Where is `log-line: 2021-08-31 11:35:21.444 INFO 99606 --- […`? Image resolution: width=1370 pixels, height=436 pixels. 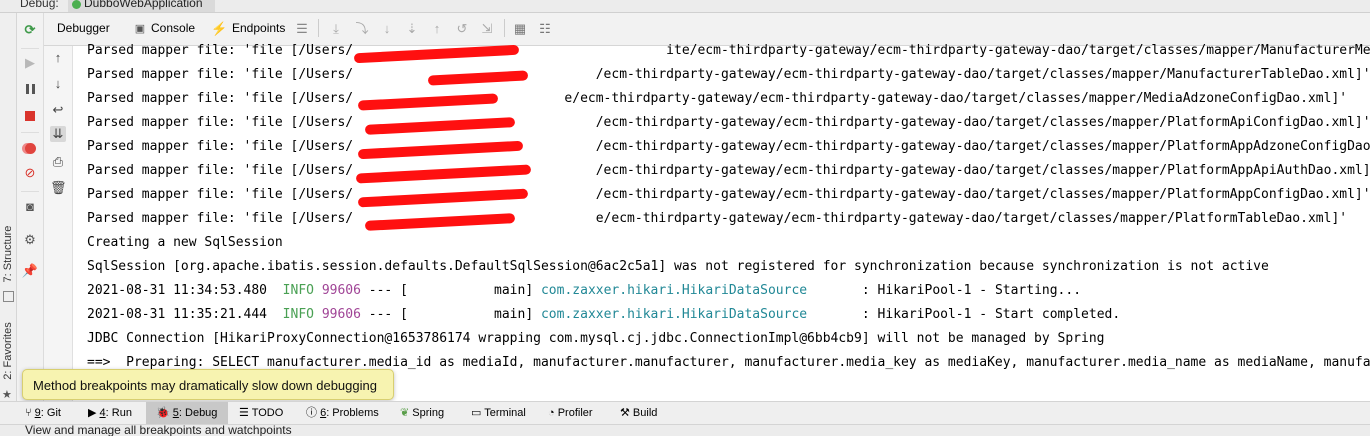
log-line: 2021-08-31 11:35:21.444 INFO 99606 --- [… is located at coordinates (603, 314).